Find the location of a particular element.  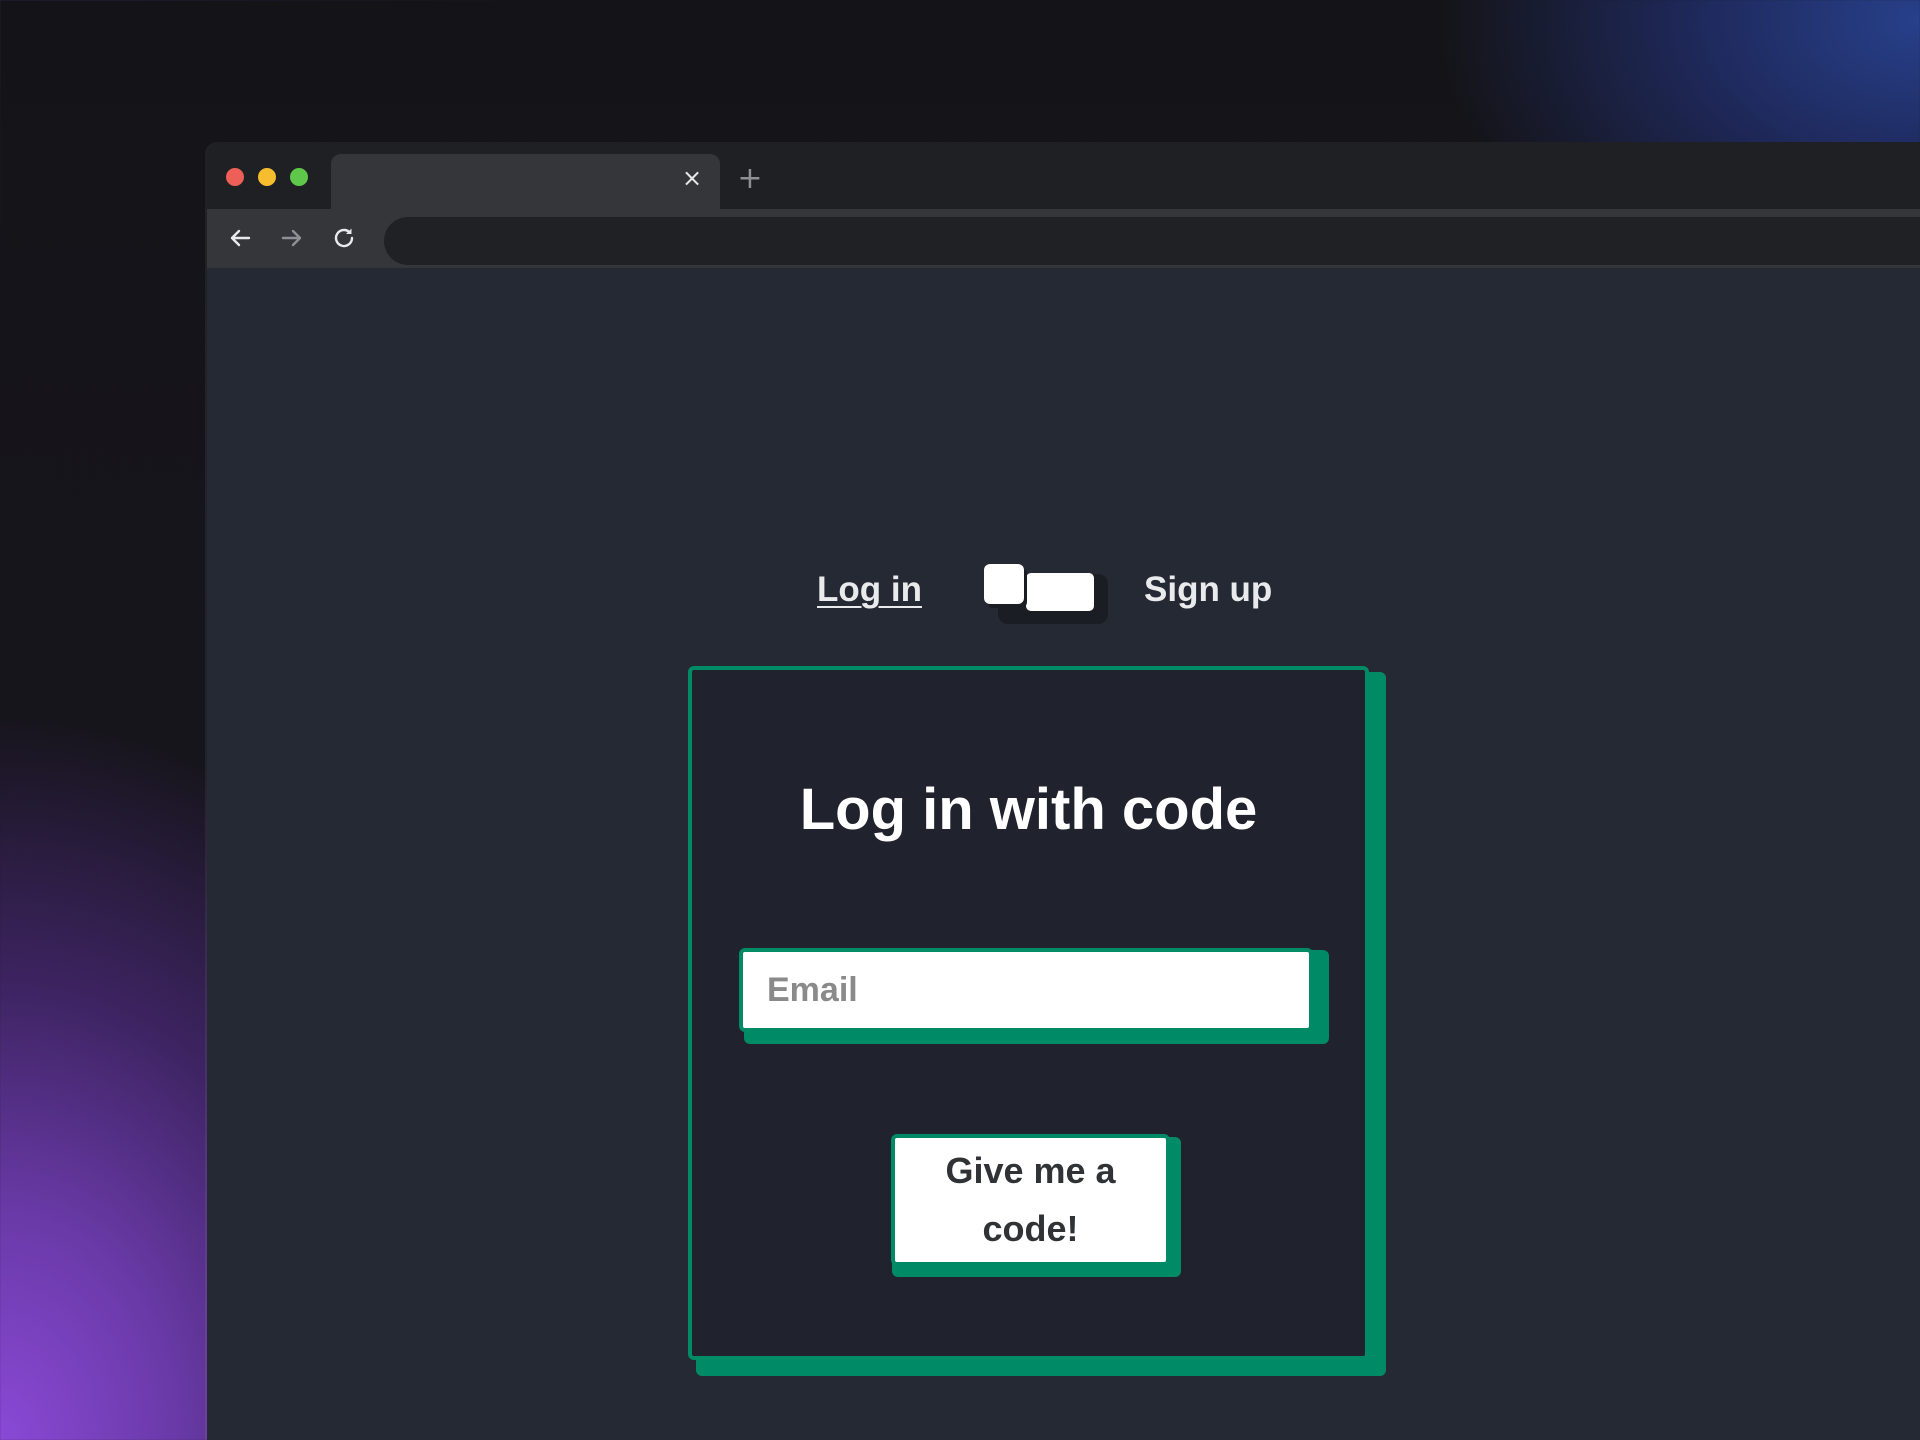

back-button is located at coordinates (240, 238).